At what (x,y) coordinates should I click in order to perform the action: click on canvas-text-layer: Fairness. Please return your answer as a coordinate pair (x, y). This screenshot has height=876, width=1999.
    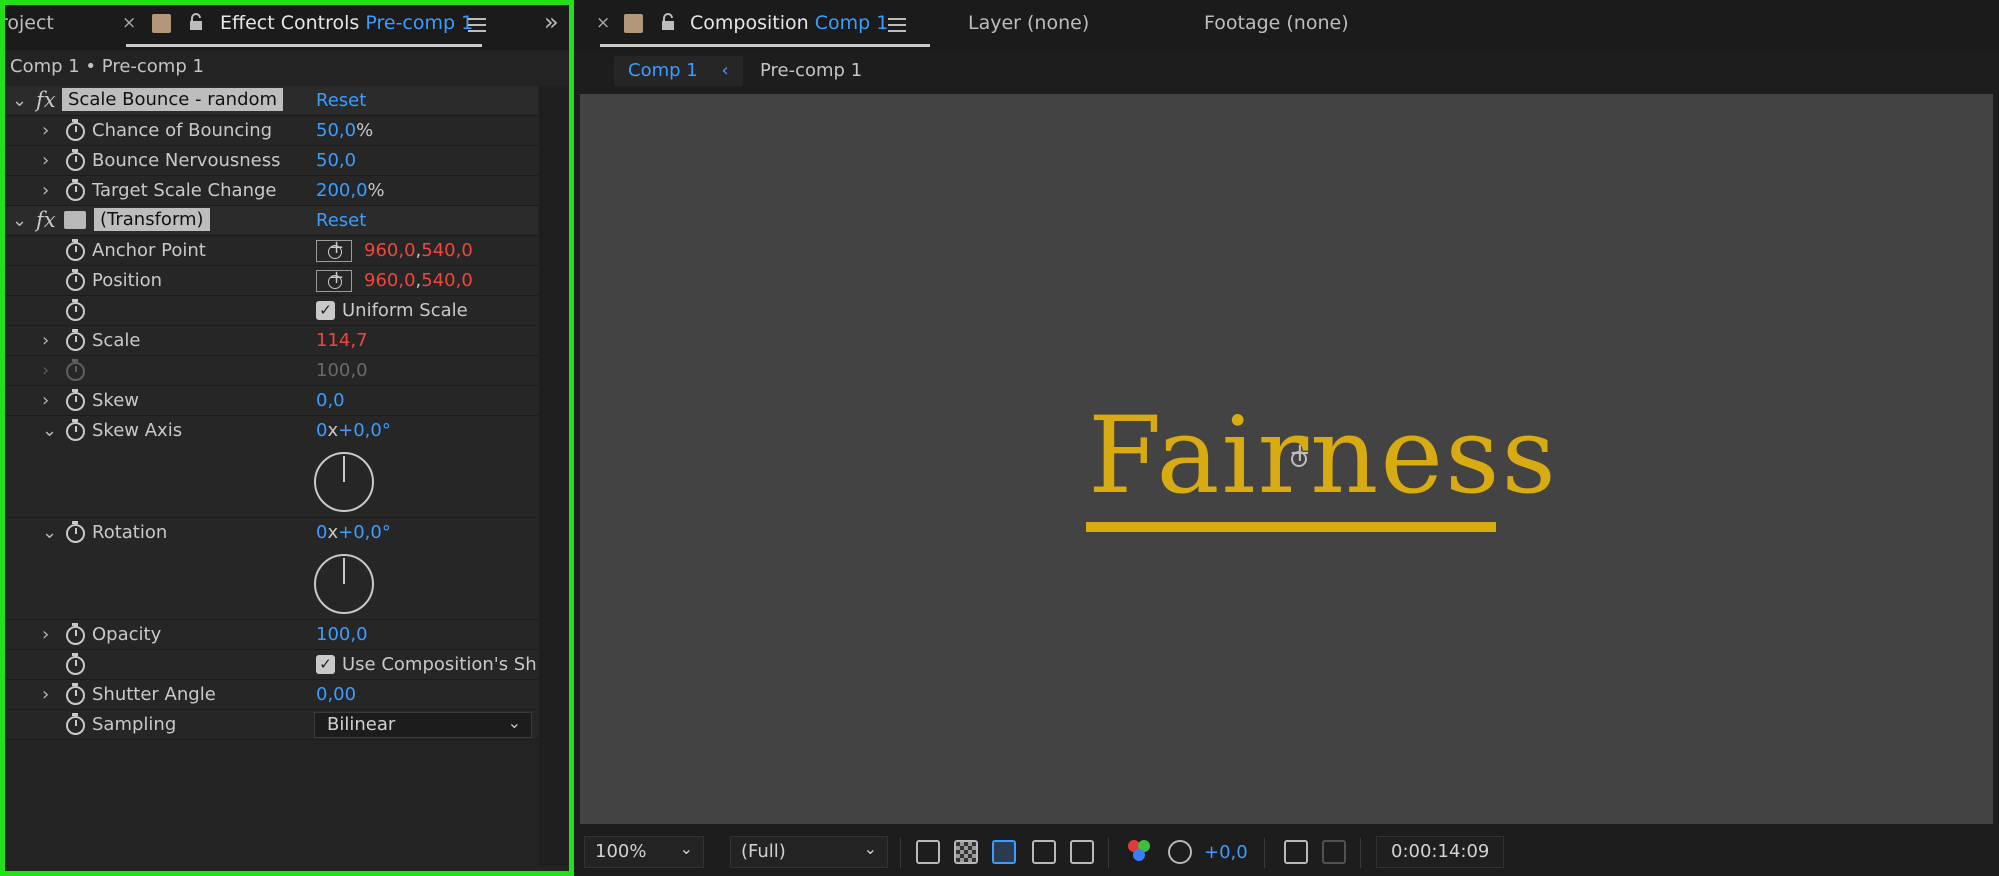
    Looking at the image, I should click on (1323, 455).